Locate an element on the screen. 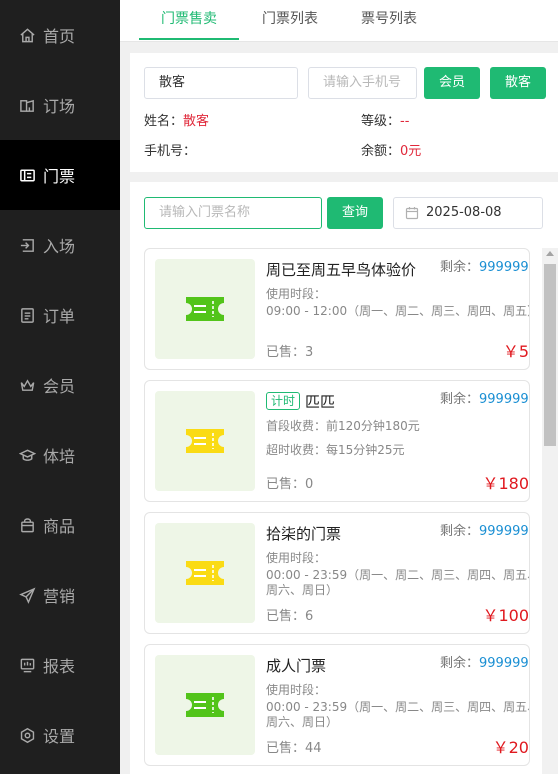 Image resolution: width=558 pixels, height=774 pixels. ticket-price: ￥180 is located at coordinates (505, 483).